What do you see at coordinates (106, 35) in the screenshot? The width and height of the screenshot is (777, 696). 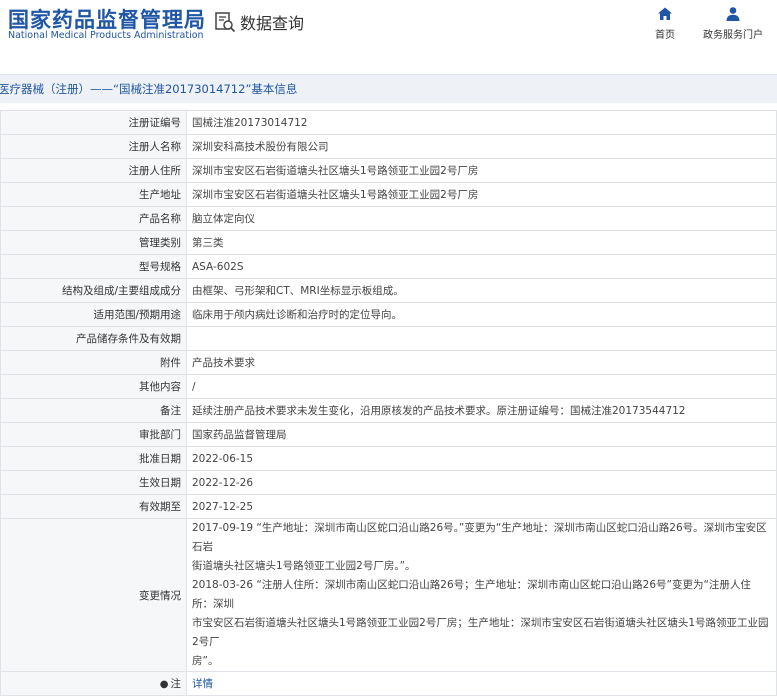 I see `site-logo-en: National Medical Products Administration` at bounding box center [106, 35].